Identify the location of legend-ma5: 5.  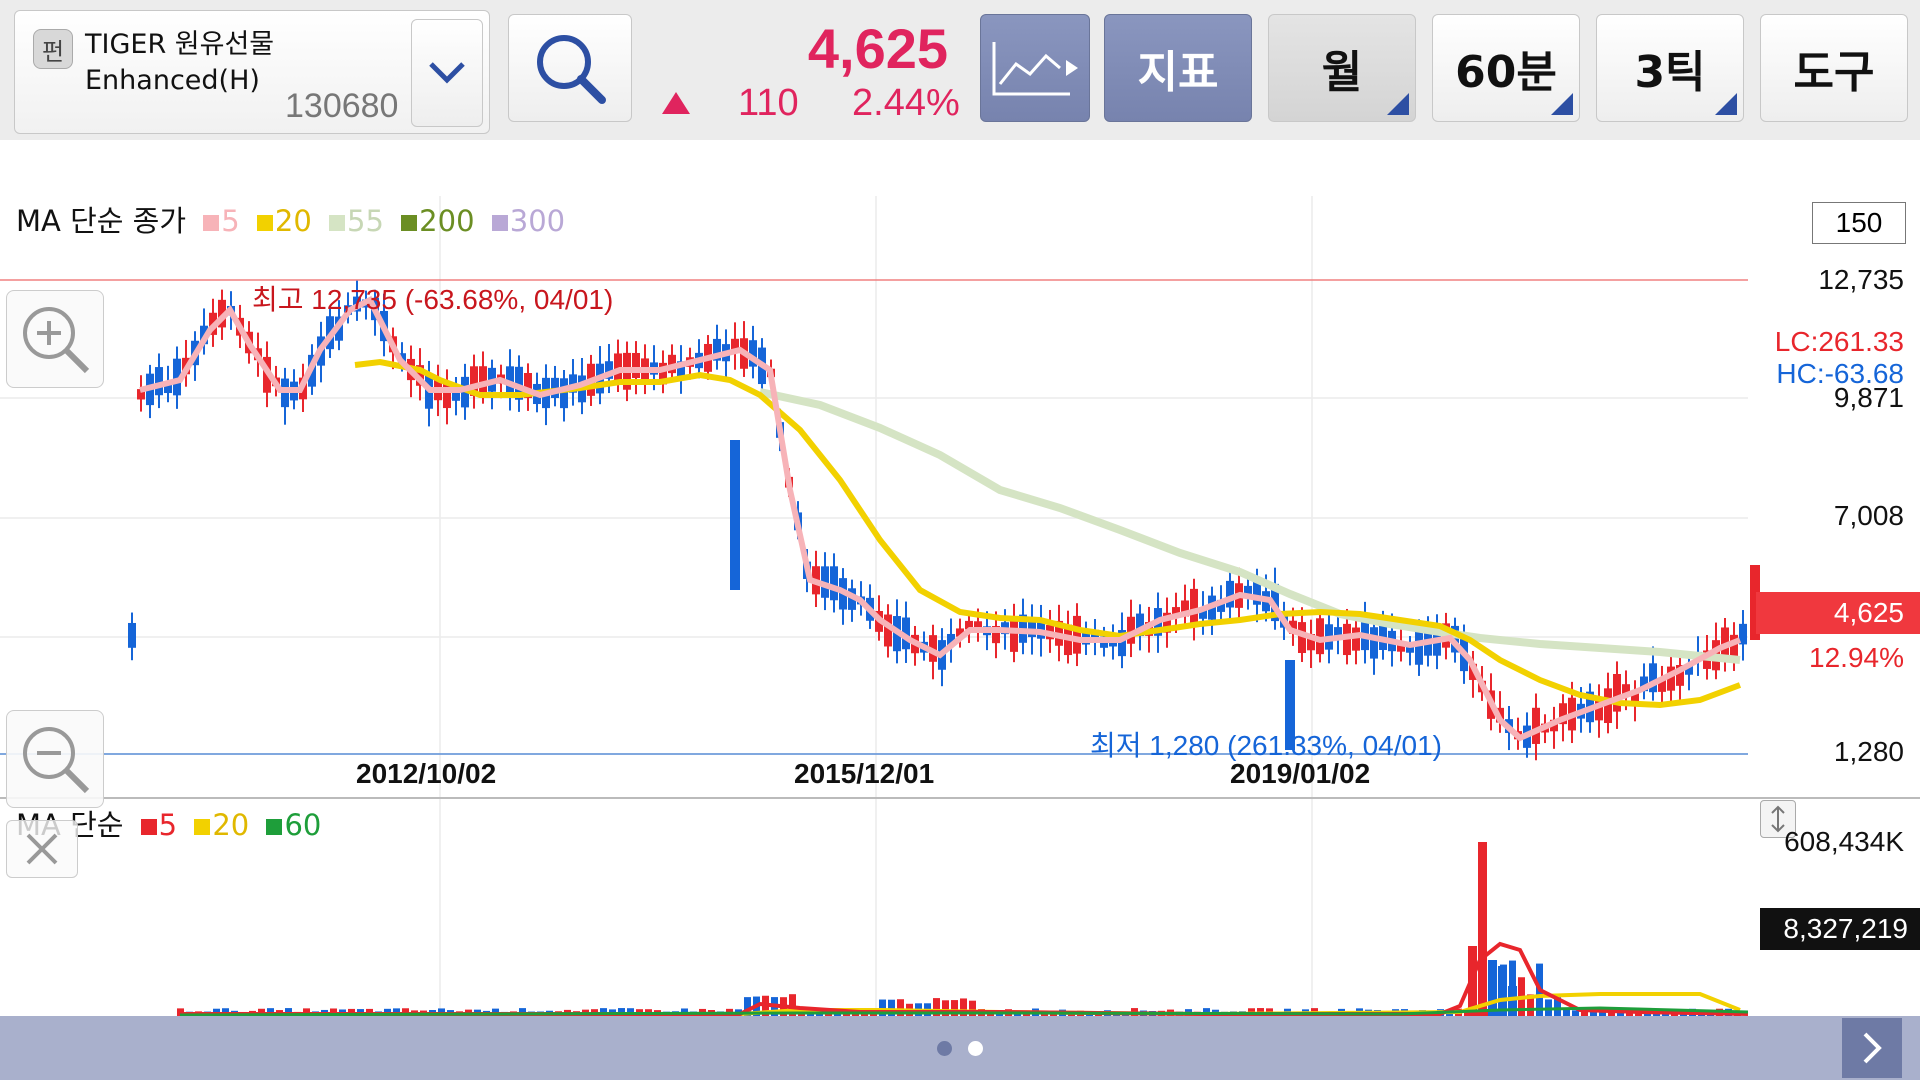
(230, 221).